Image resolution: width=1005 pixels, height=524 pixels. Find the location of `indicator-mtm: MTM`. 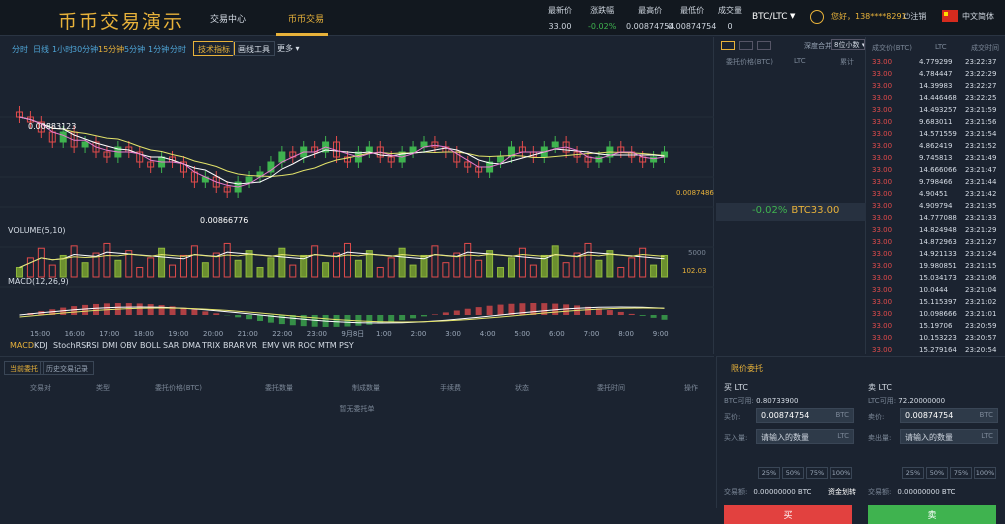

indicator-mtm: MTM is located at coordinates (327, 345).